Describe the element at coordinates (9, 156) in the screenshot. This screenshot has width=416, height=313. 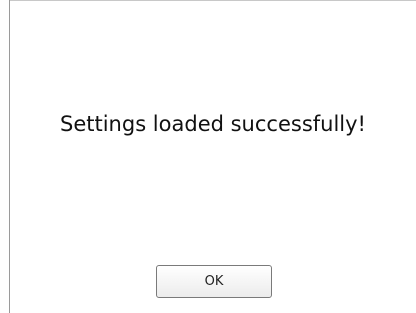
I see `dialog-left-border` at that location.